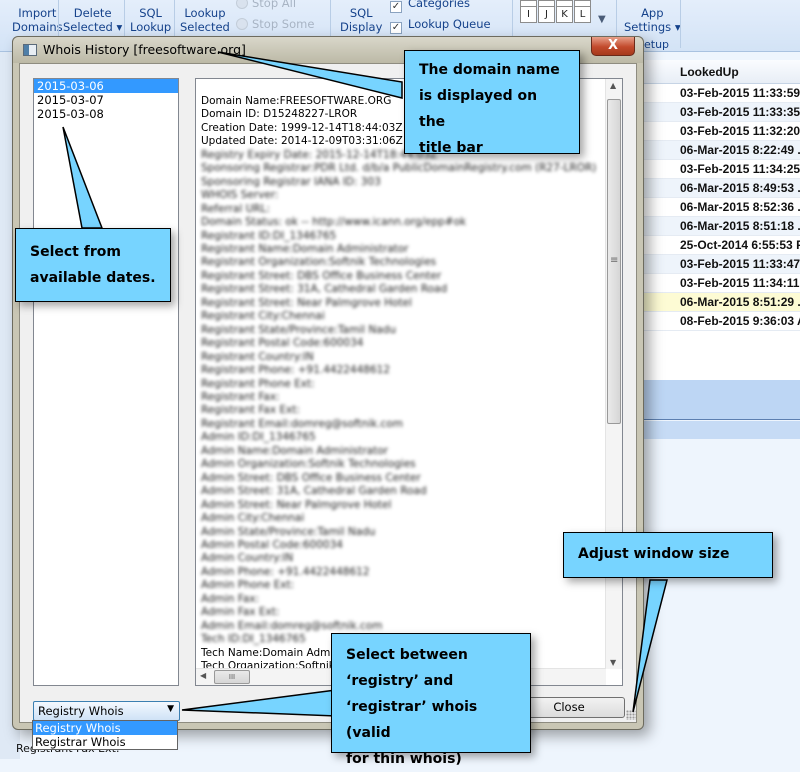  Describe the element at coordinates (440, 25) in the screenshot. I see `lookup-queue-checkbox: ✓ Lookup Queue` at that location.